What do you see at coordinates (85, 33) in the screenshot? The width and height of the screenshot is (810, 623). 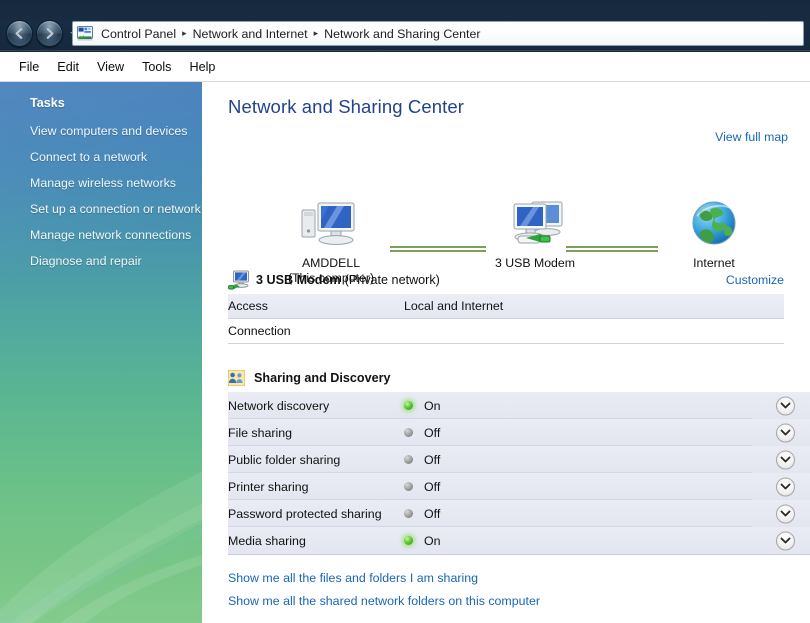 I see `control-panel-icon` at bounding box center [85, 33].